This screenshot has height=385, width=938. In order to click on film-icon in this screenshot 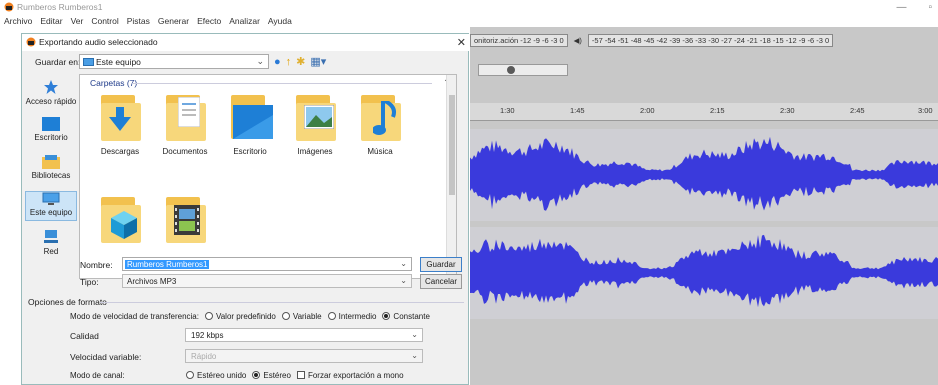, I will do `click(187, 220)`.